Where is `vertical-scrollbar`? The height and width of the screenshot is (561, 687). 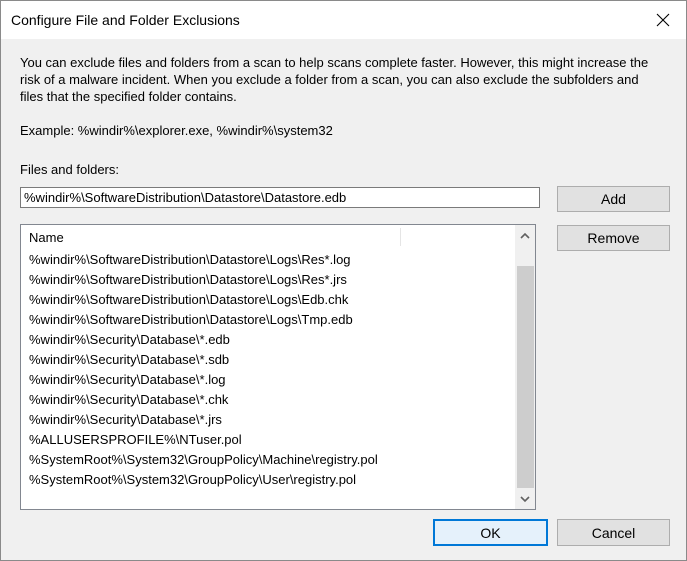
vertical-scrollbar is located at coordinates (525, 367).